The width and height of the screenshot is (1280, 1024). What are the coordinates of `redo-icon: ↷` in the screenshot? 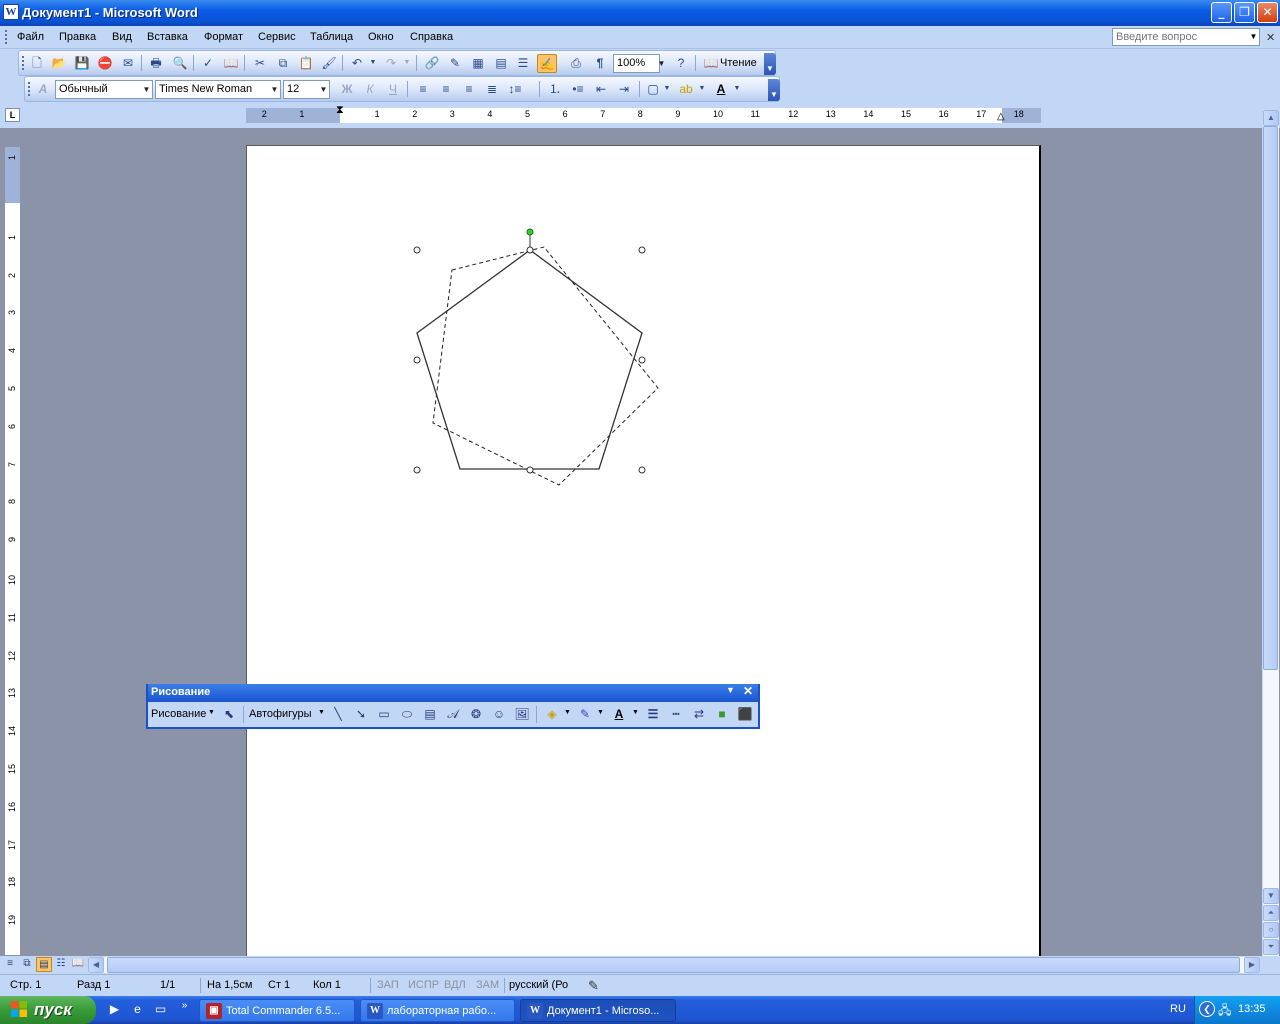 It's located at (391, 63).